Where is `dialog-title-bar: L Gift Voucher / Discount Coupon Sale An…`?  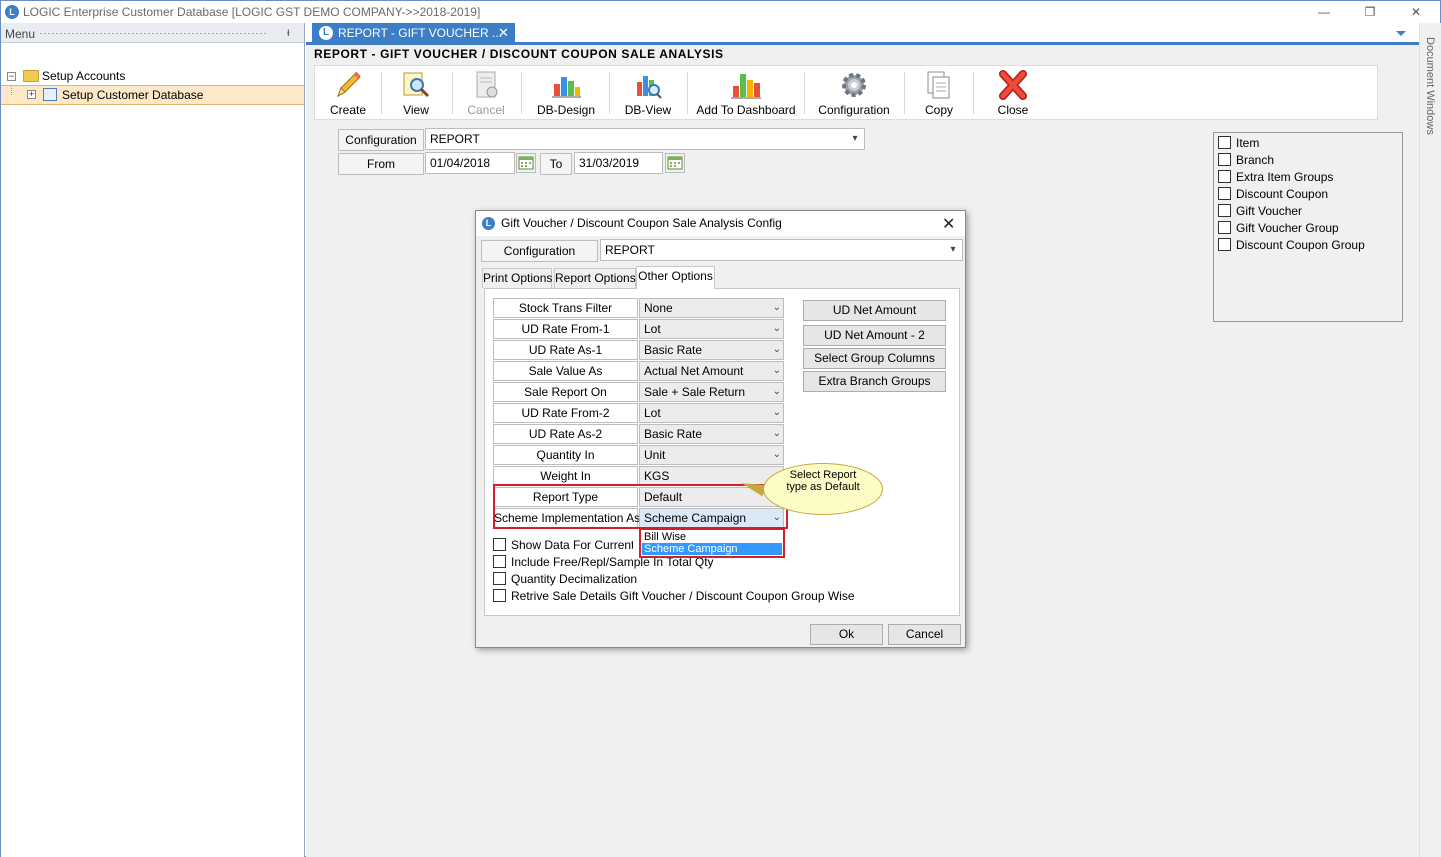 dialog-title-bar: L Gift Voucher / Discount Coupon Sale An… is located at coordinates (720, 223).